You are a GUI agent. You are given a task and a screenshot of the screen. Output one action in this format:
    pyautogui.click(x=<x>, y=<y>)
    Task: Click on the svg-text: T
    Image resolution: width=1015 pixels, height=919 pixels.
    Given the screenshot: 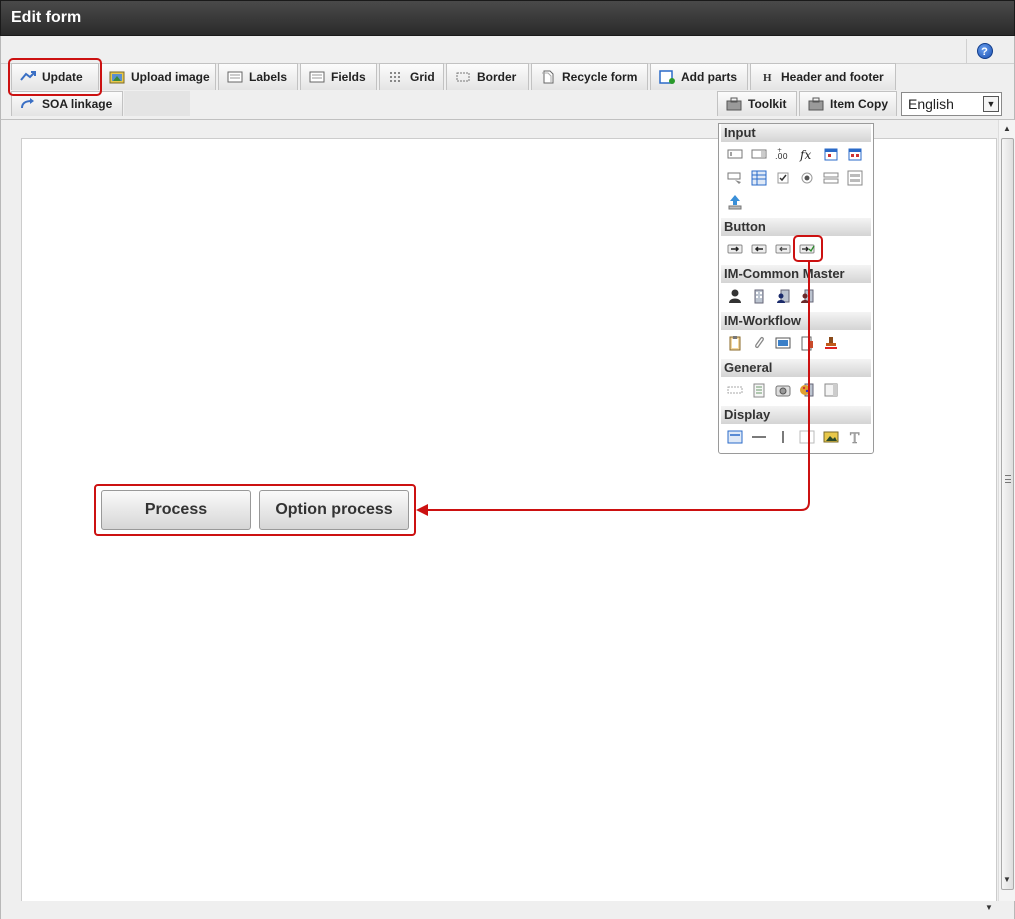 What is the action you would take?
    pyautogui.click(x=855, y=438)
    